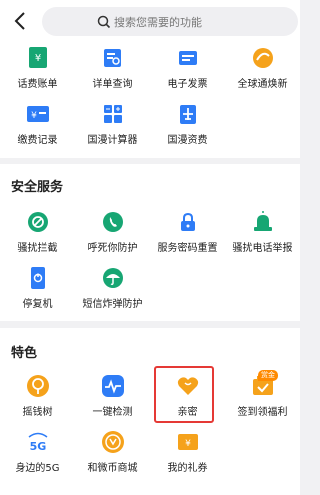 The height and width of the screenshot is (495, 320). I want to click on coin-icon, so click(113, 442).